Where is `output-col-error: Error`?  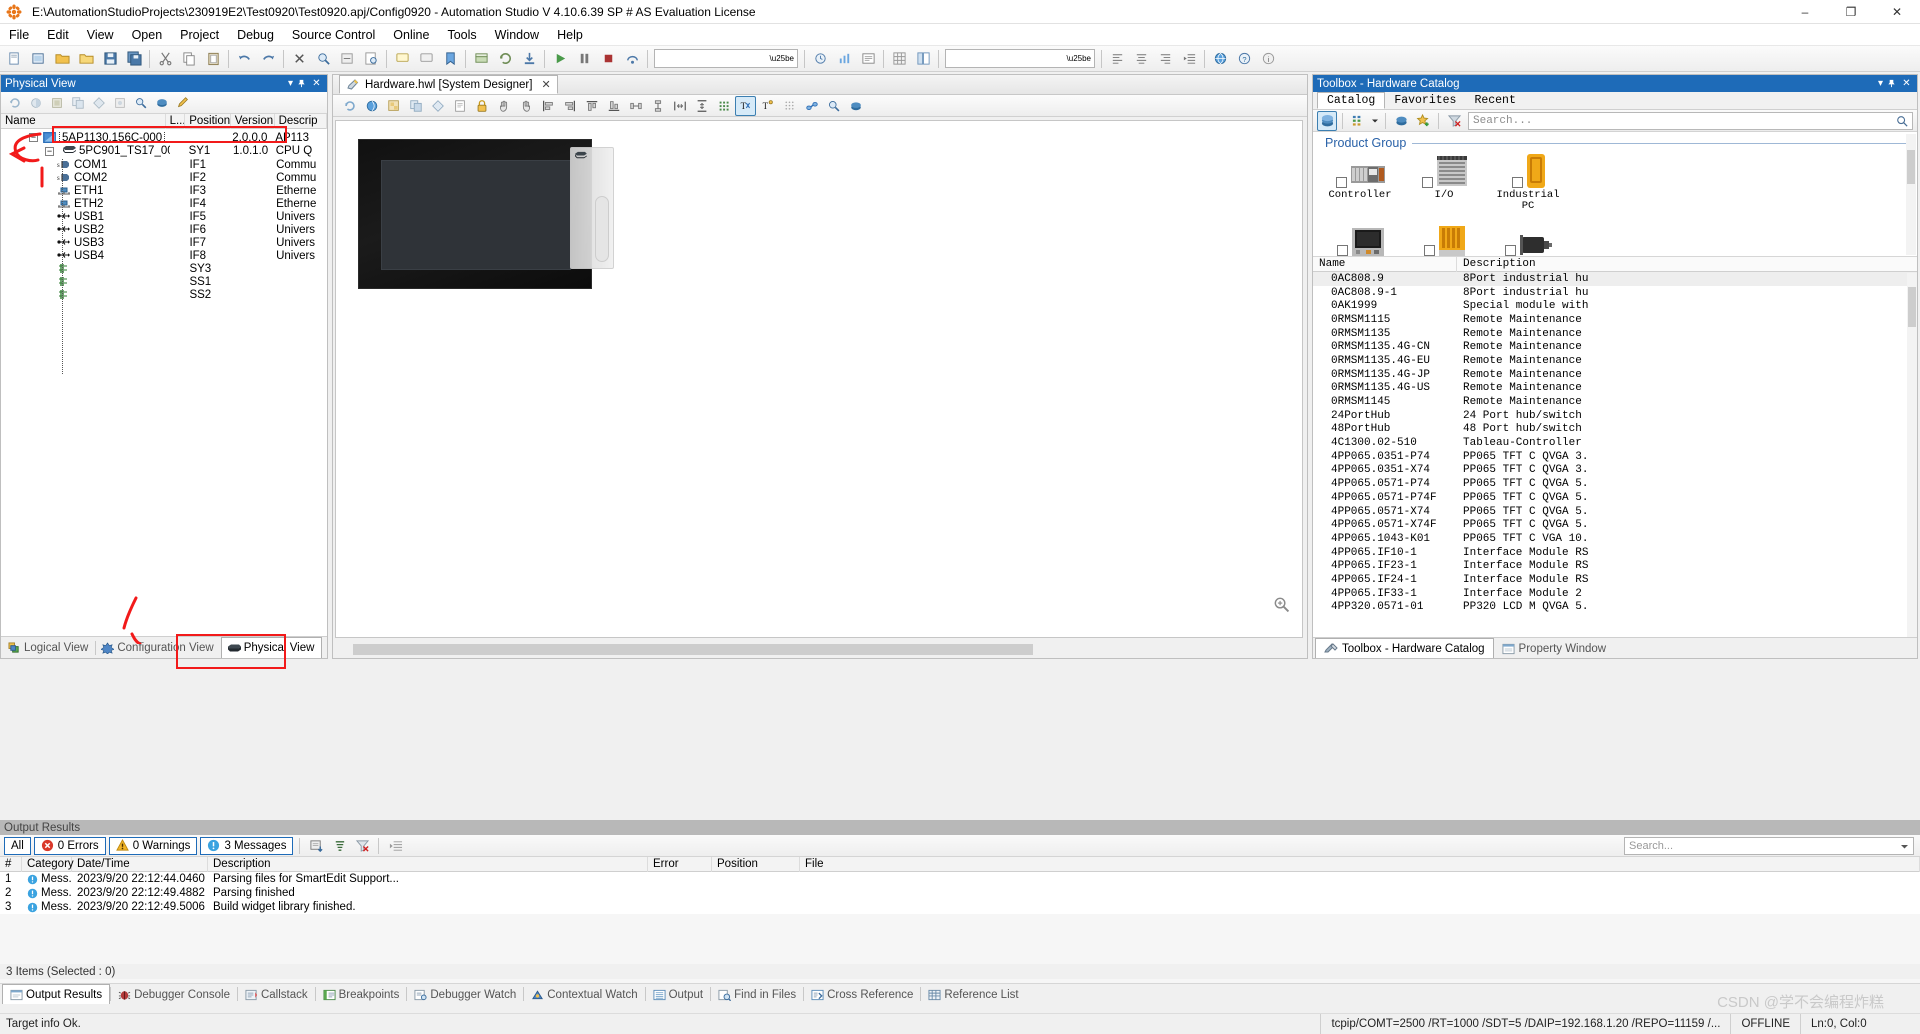
output-col-error: Error is located at coordinates (680, 864).